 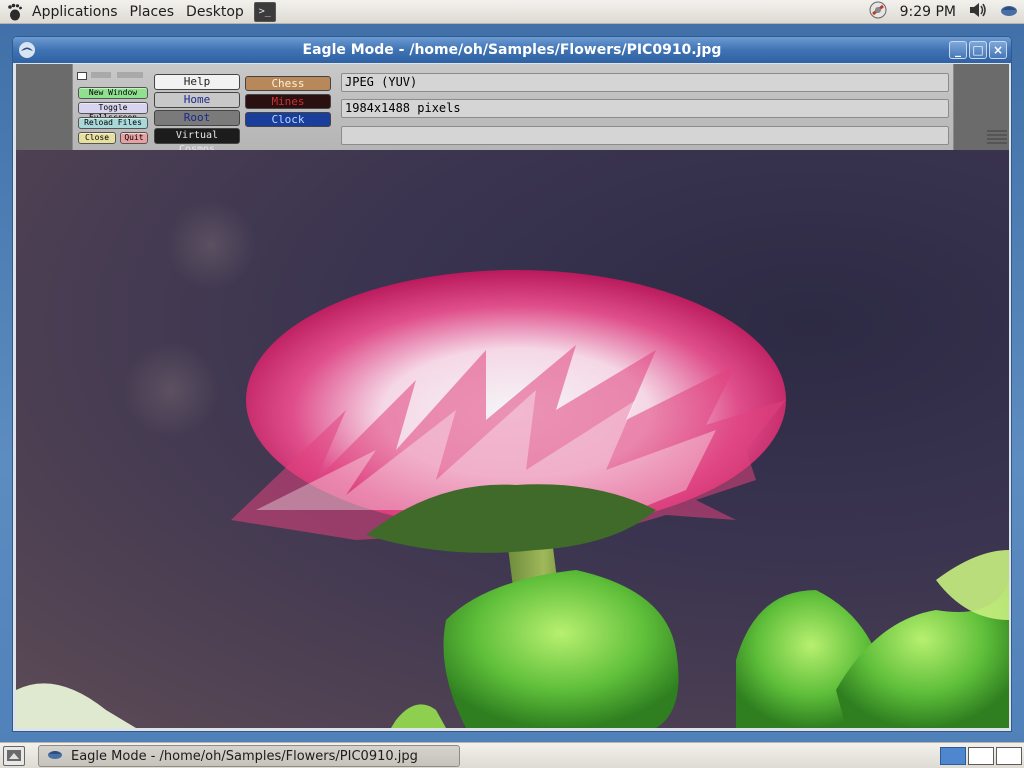 What do you see at coordinates (512, 12) in the screenshot?
I see `top-panel: Applications Places Desktop >_ 9:29 PM` at bounding box center [512, 12].